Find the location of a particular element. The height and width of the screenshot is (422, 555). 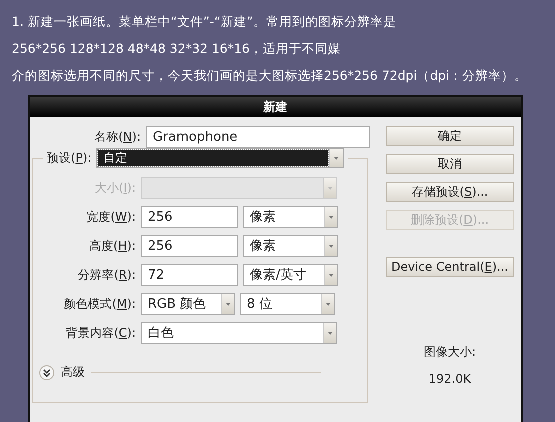

dropdown: RGB 颜色 is located at coordinates (188, 304).